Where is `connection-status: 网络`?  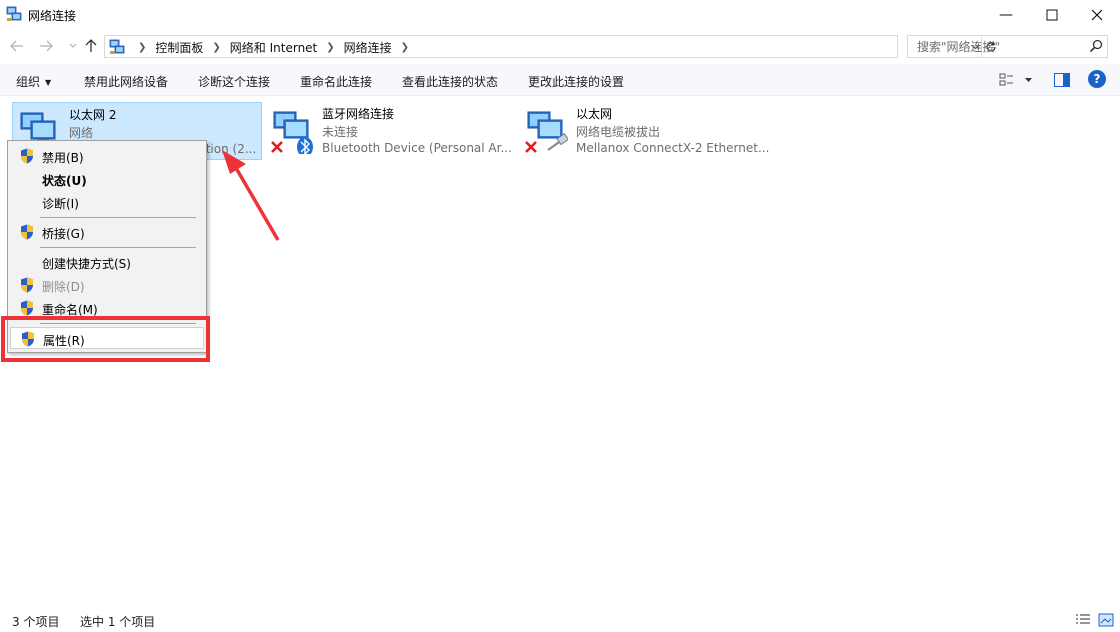
connection-status: 网络 is located at coordinates (81, 133).